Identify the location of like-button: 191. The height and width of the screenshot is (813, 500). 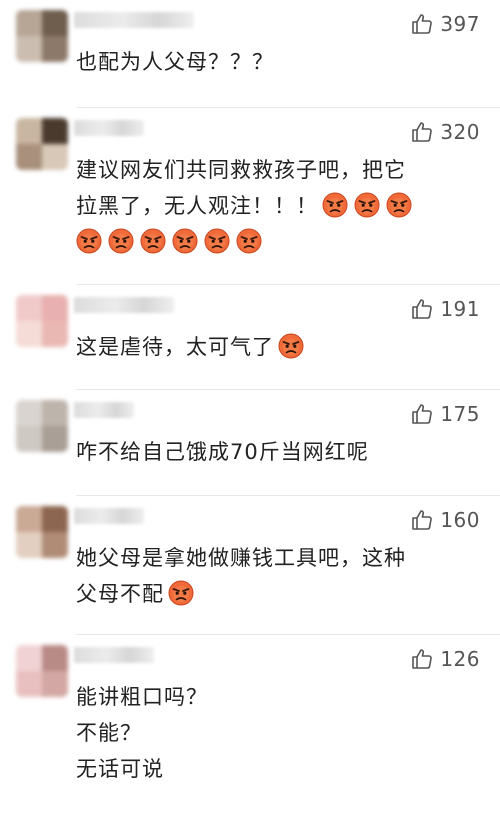
(445, 309).